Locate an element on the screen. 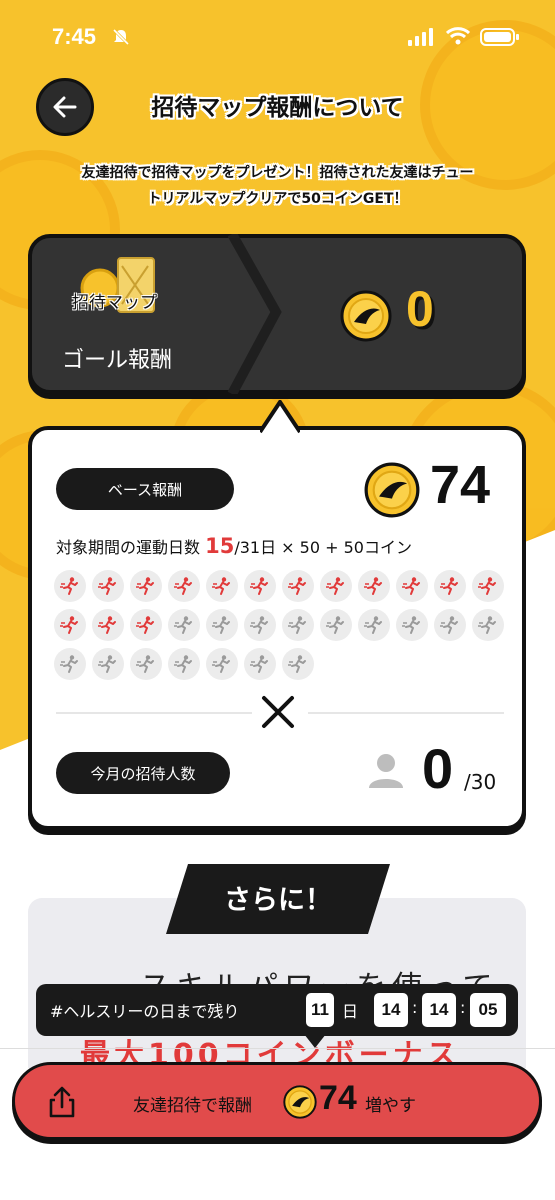 The height and width of the screenshot is (1200, 555). status-time: 7:45 is located at coordinates (74, 36).